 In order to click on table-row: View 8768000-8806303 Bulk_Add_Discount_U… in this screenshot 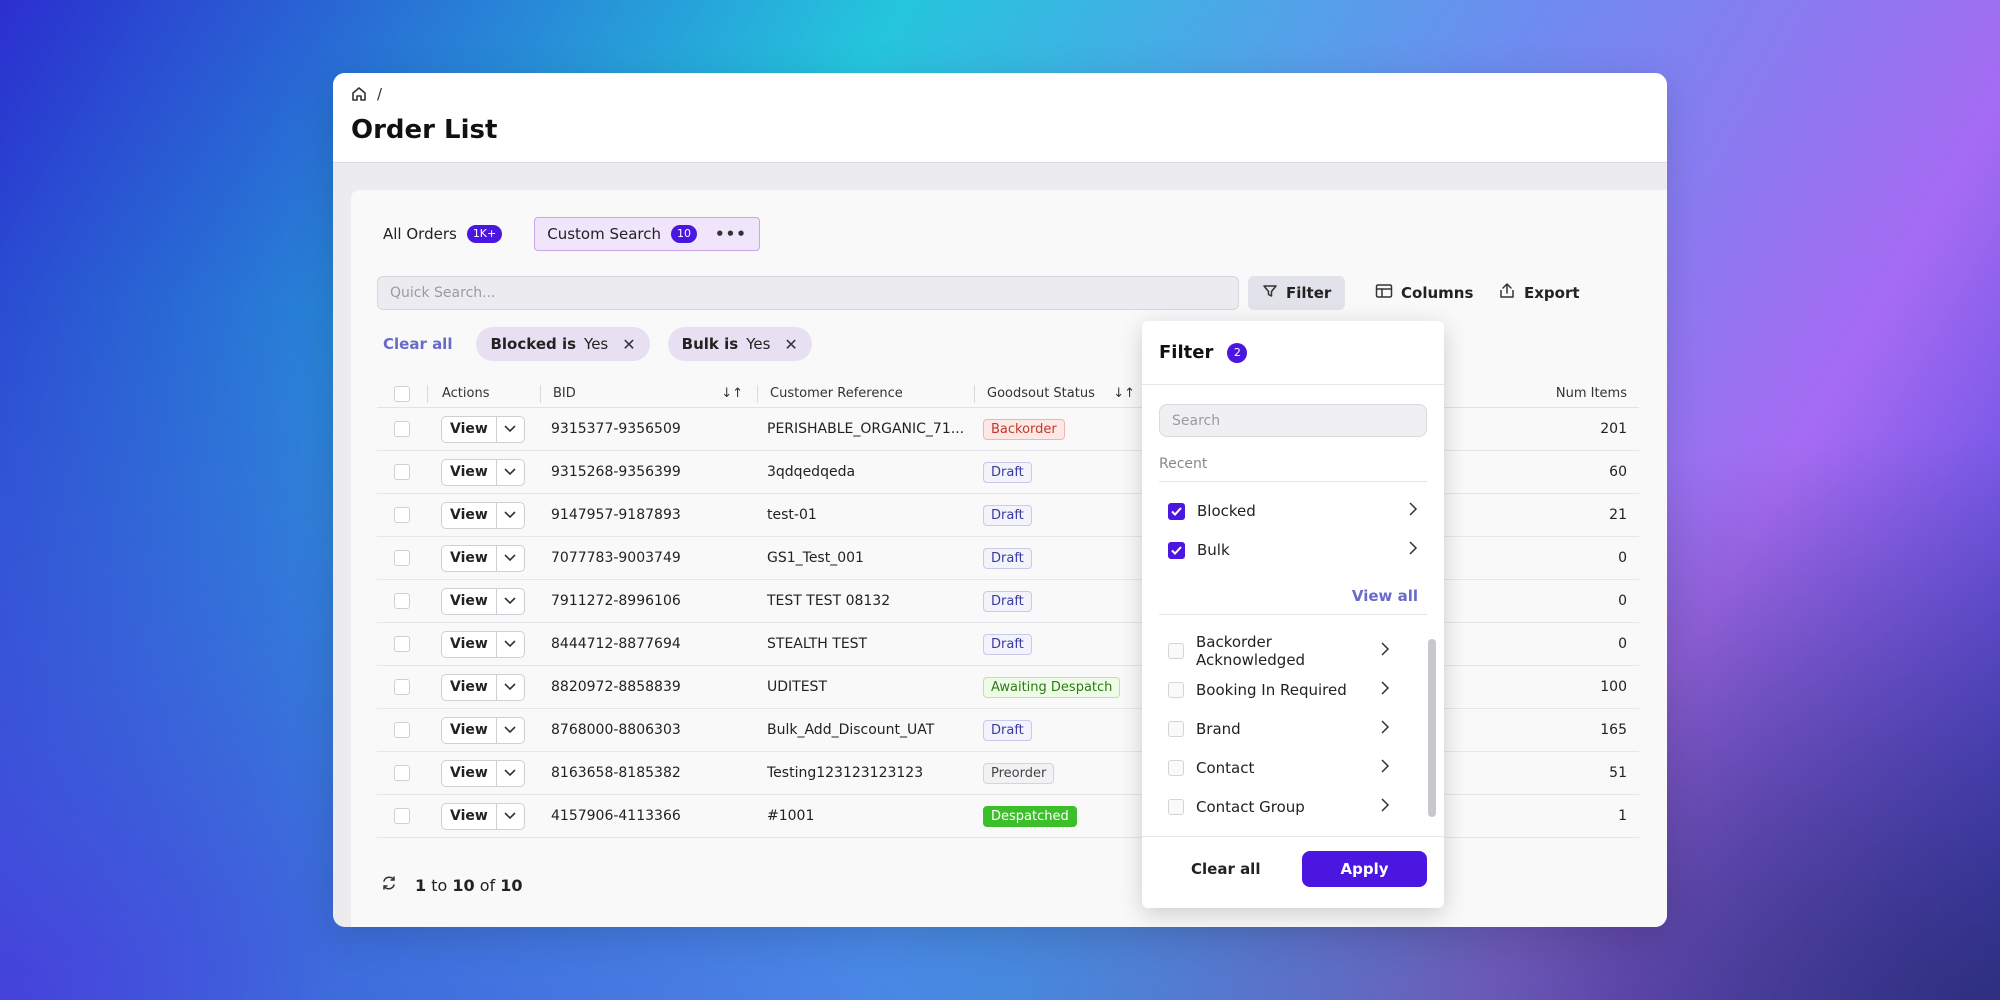, I will do `click(1008, 730)`.